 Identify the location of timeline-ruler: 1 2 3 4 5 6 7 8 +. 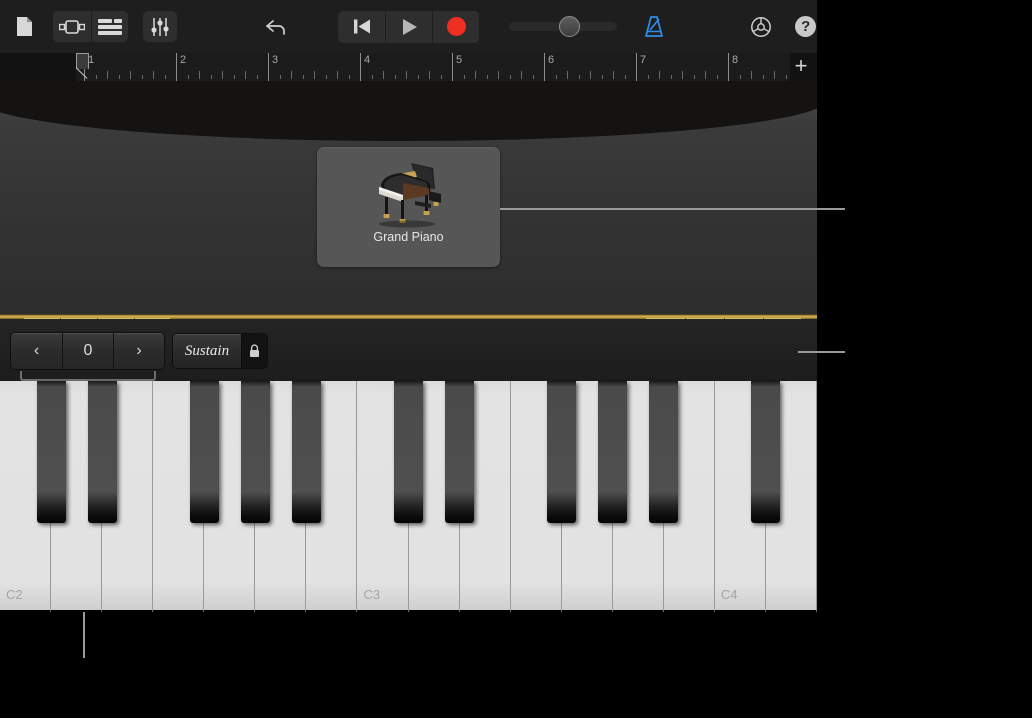
(408, 67).